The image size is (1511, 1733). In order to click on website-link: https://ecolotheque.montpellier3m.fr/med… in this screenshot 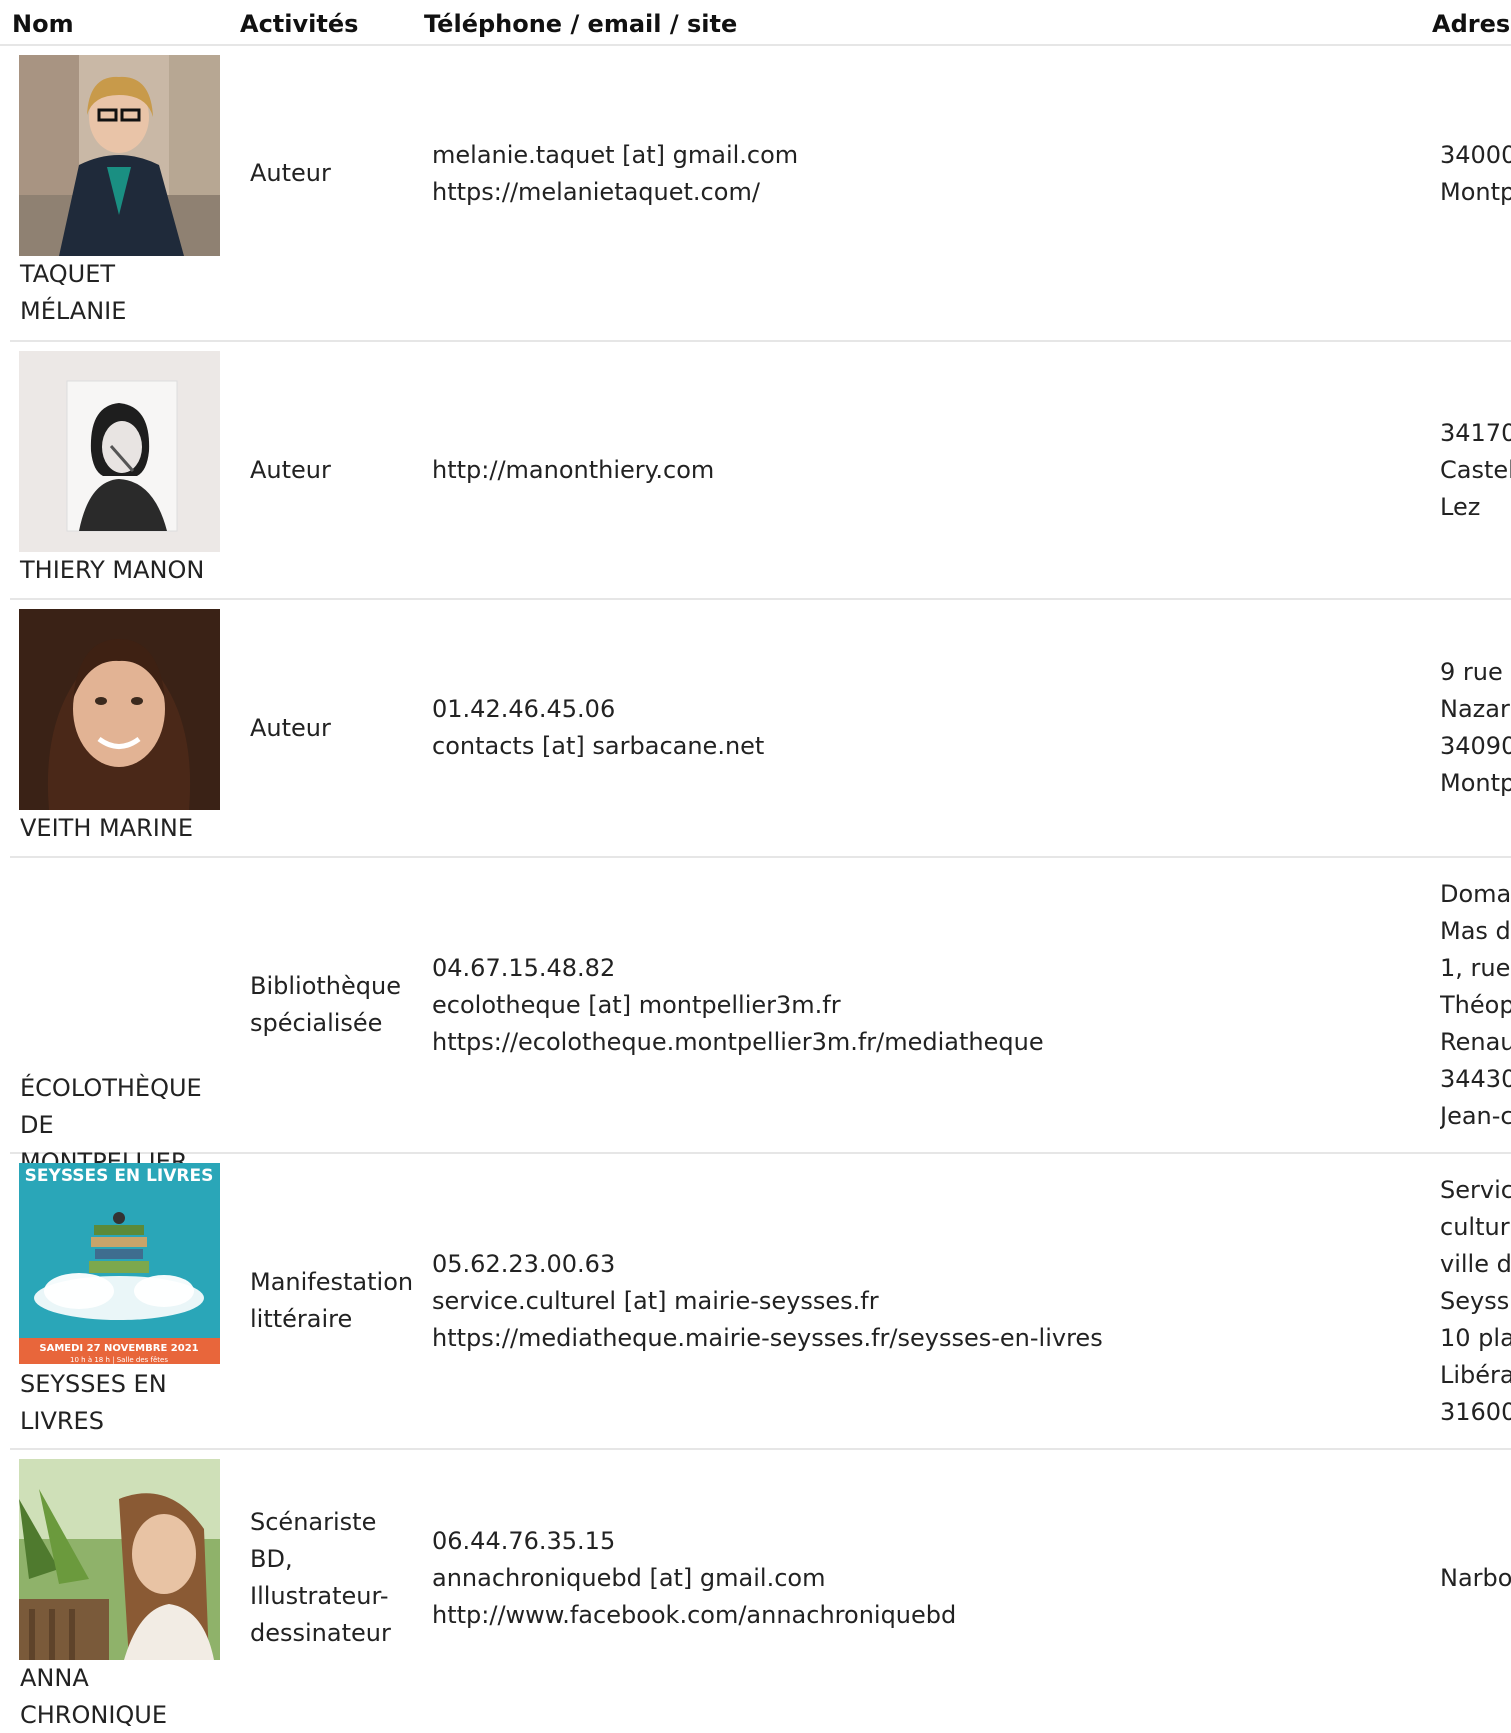, I will do `click(912, 1042)`.